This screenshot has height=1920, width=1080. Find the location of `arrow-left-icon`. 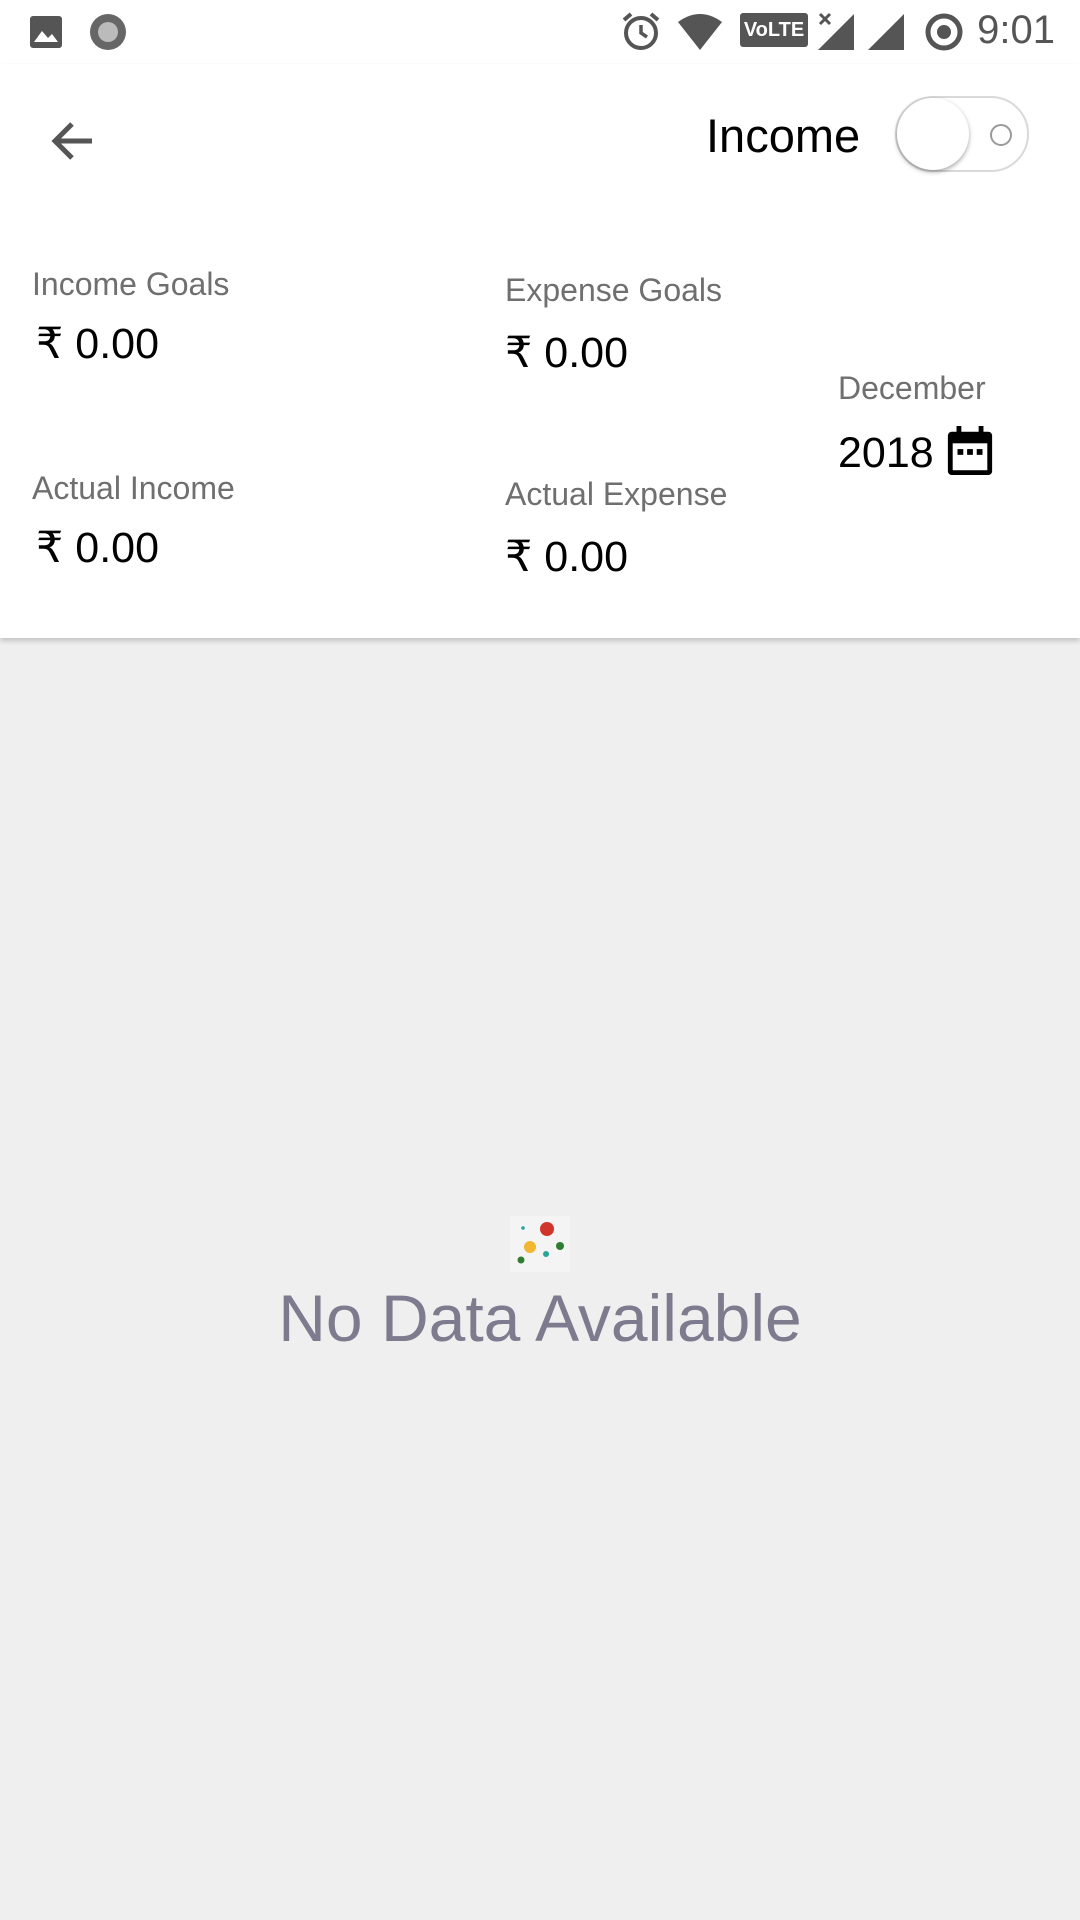

arrow-left-icon is located at coordinates (71, 141).